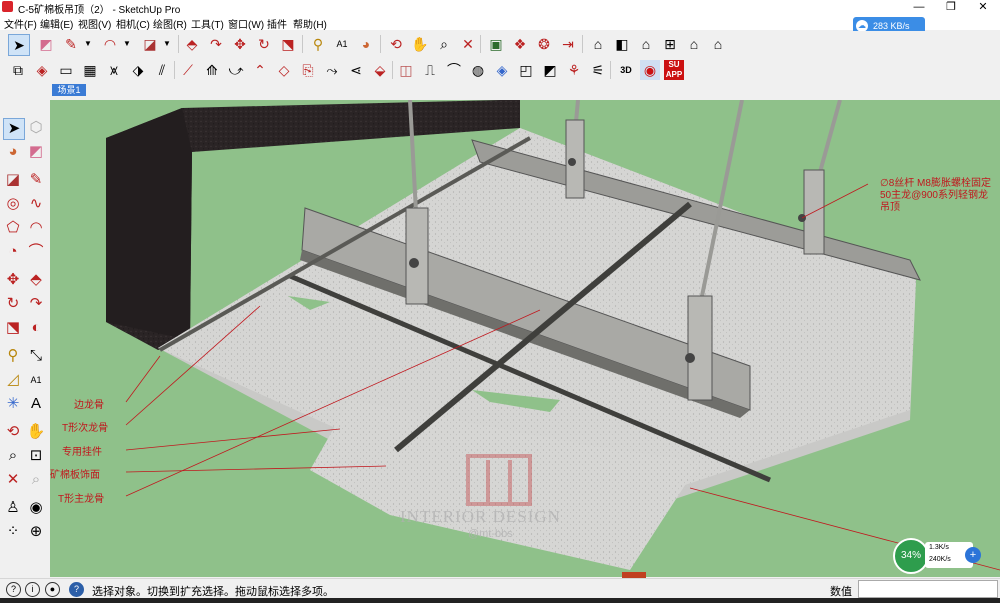 The height and width of the screenshot is (603, 1000). I want to click on text-tool-button: A1, so click(342, 44).